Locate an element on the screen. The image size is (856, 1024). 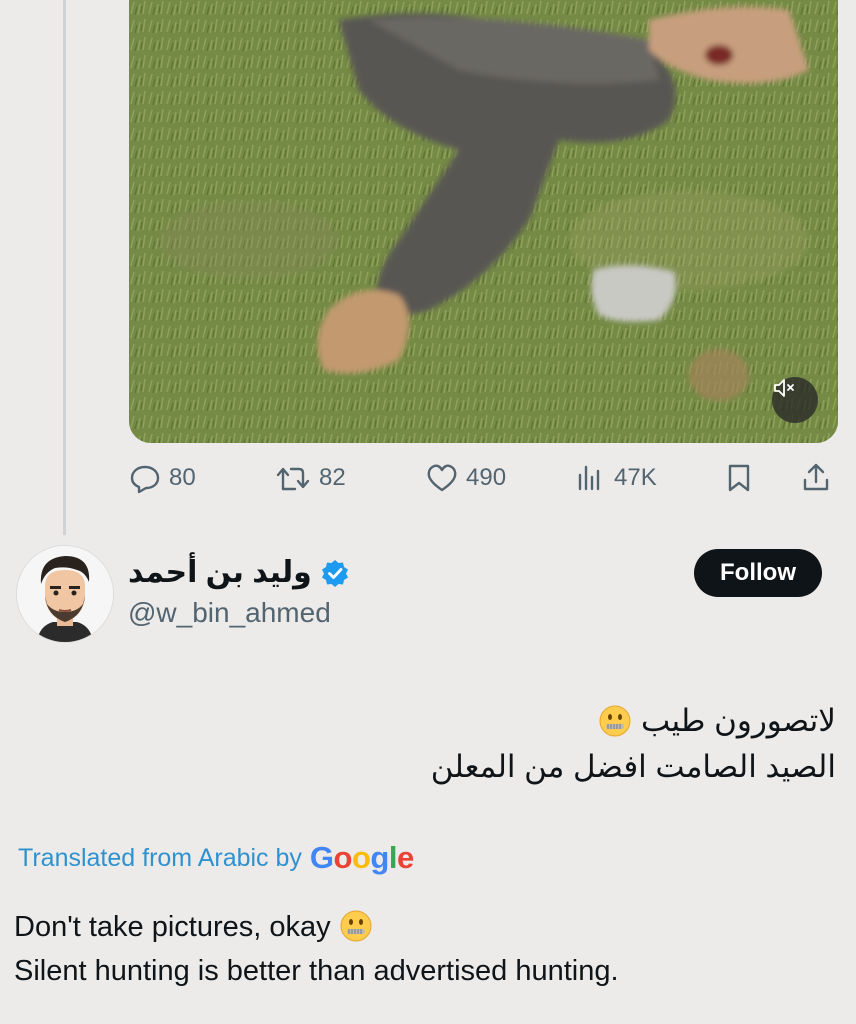
tweet-text-arabic: لاتصورون طيب الصيد الصامت افضل من المعلن is located at coordinates (426, 744).